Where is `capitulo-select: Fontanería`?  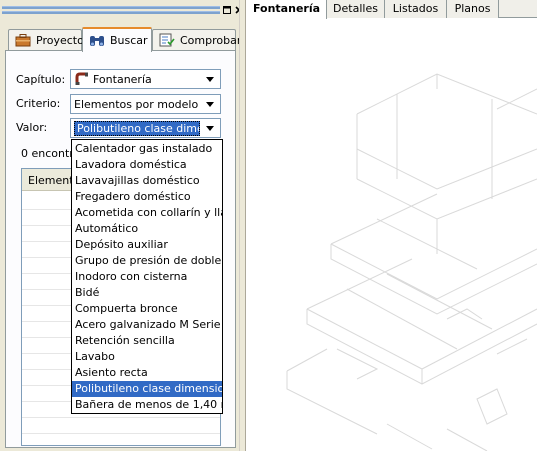 capitulo-select: Fontanería is located at coordinates (145, 79).